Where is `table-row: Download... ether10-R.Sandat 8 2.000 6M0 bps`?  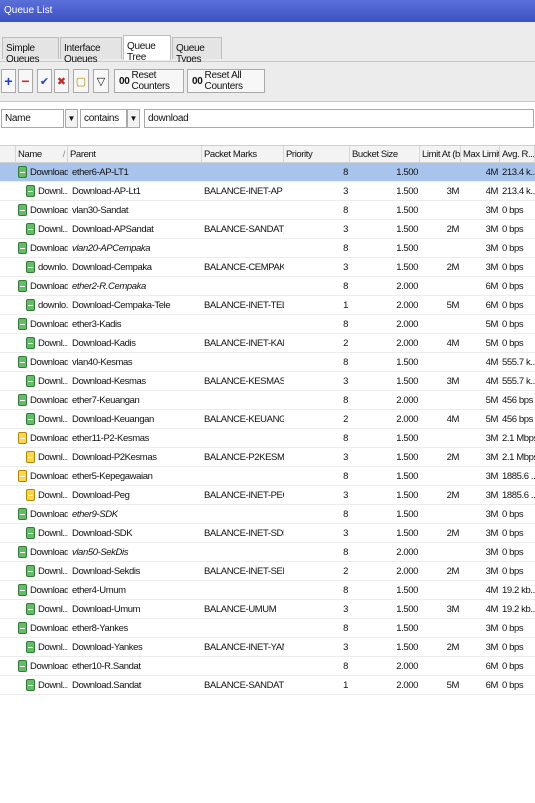 table-row: Download... ether10-R.Sandat 8 2.000 6M0 bps is located at coordinates (267, 666).